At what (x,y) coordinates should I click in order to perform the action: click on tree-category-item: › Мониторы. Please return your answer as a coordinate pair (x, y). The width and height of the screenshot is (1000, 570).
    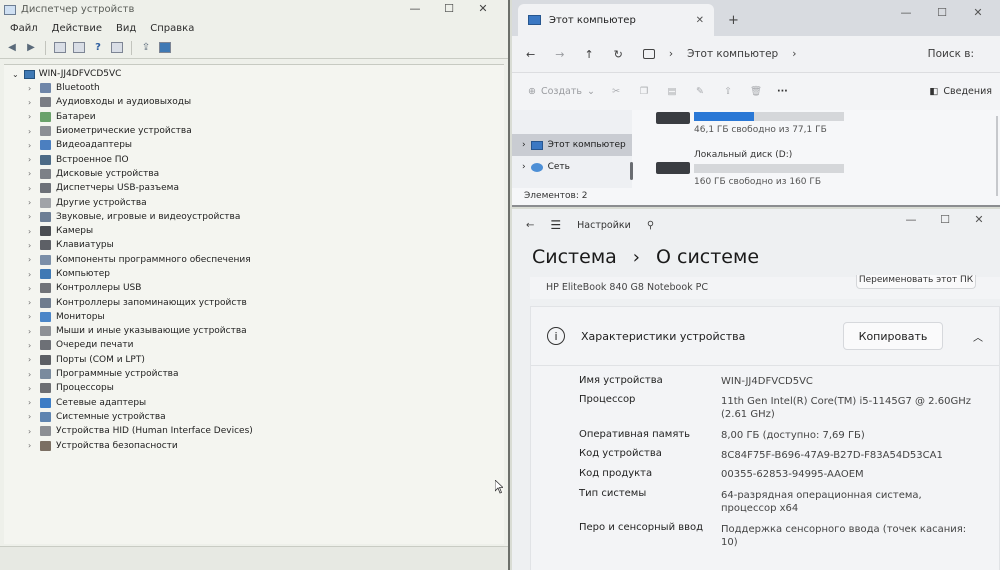
    Looking at the image, I should click on (254, 317).